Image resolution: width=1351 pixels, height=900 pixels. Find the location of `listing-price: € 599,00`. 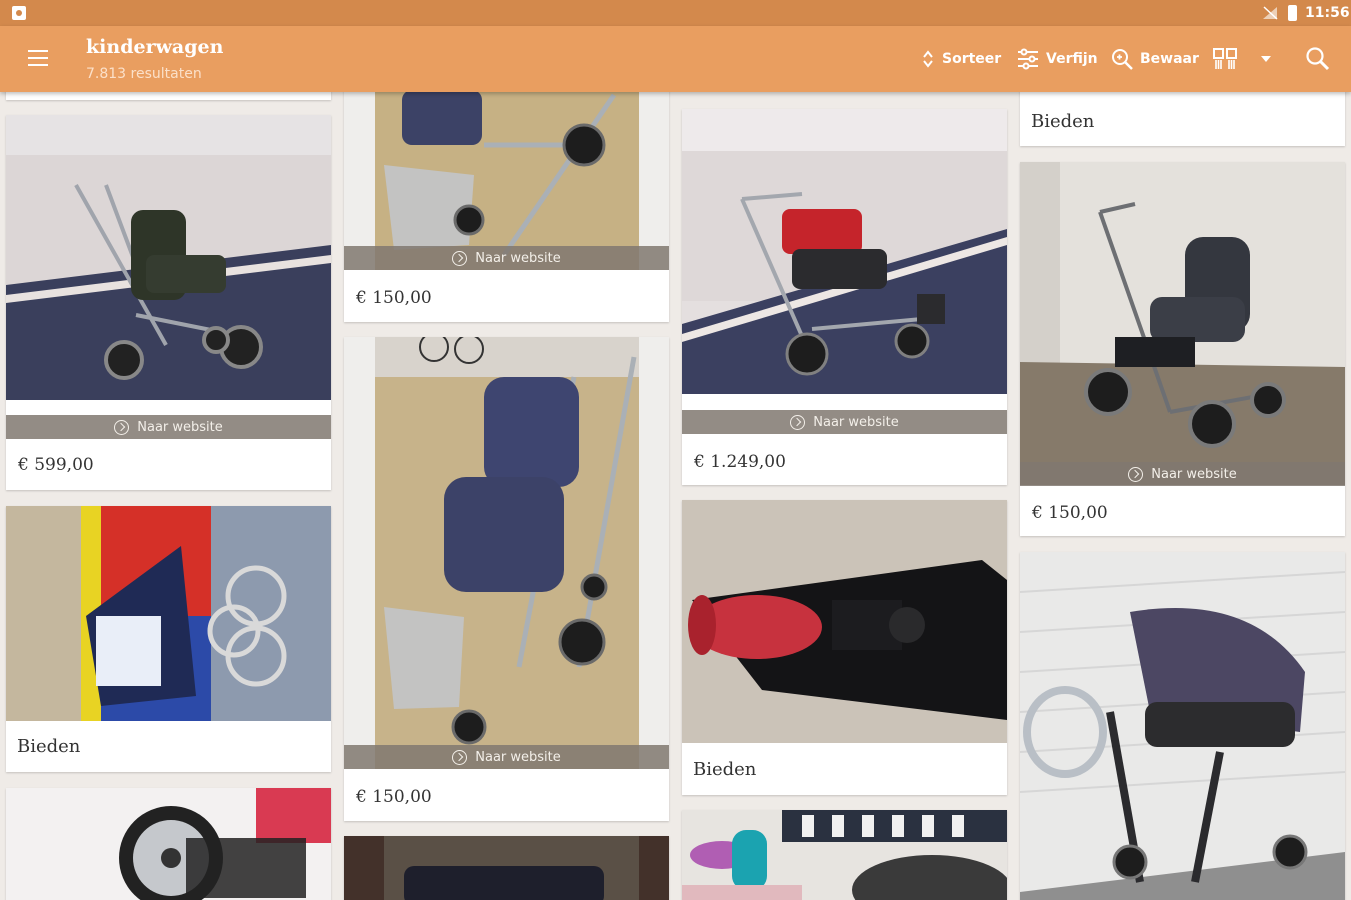

listing-price: € 599,00 is located at coordinates (56, 465).